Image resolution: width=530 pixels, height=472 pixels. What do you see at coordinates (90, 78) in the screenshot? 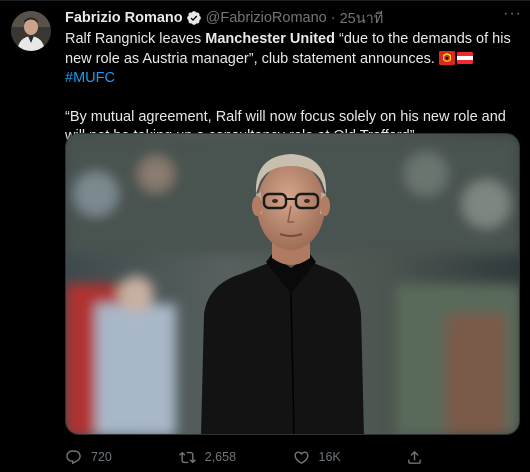
I see `hashtag-link: #MUFC` at bounding box center [90, 78].